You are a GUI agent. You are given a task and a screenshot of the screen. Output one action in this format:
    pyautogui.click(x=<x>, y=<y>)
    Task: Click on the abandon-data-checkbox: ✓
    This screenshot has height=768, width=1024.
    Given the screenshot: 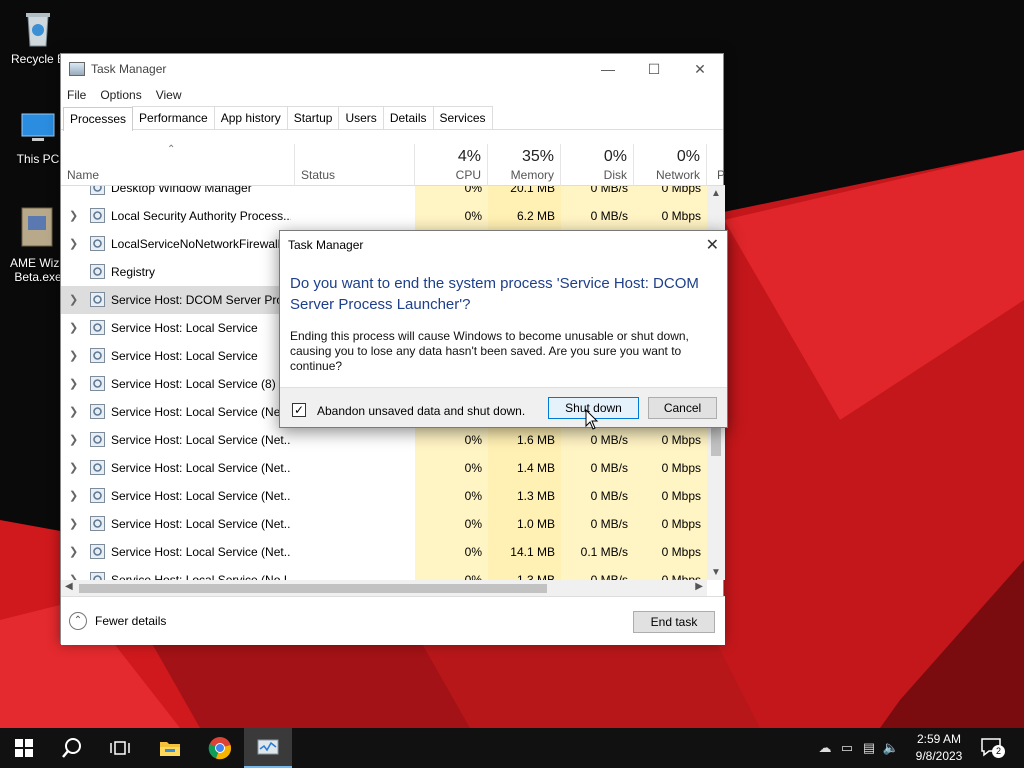 What is the action you would take?
    pyautogui.click(x=299, y=410)
    